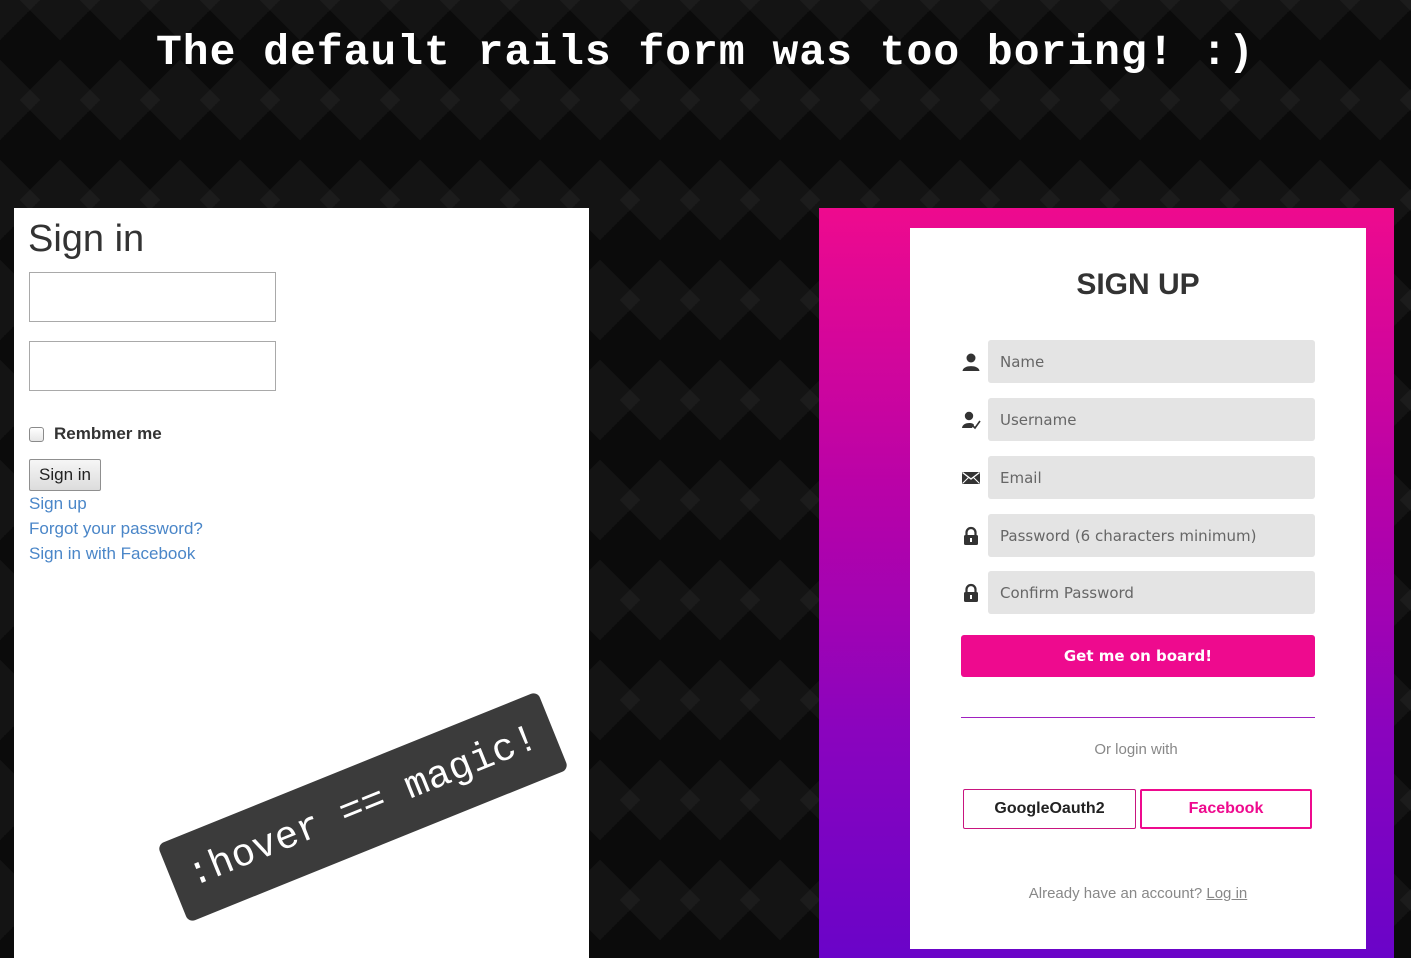 This screenshot has height=958, width=1411. I want to click on username-input, so click(1151, 419).